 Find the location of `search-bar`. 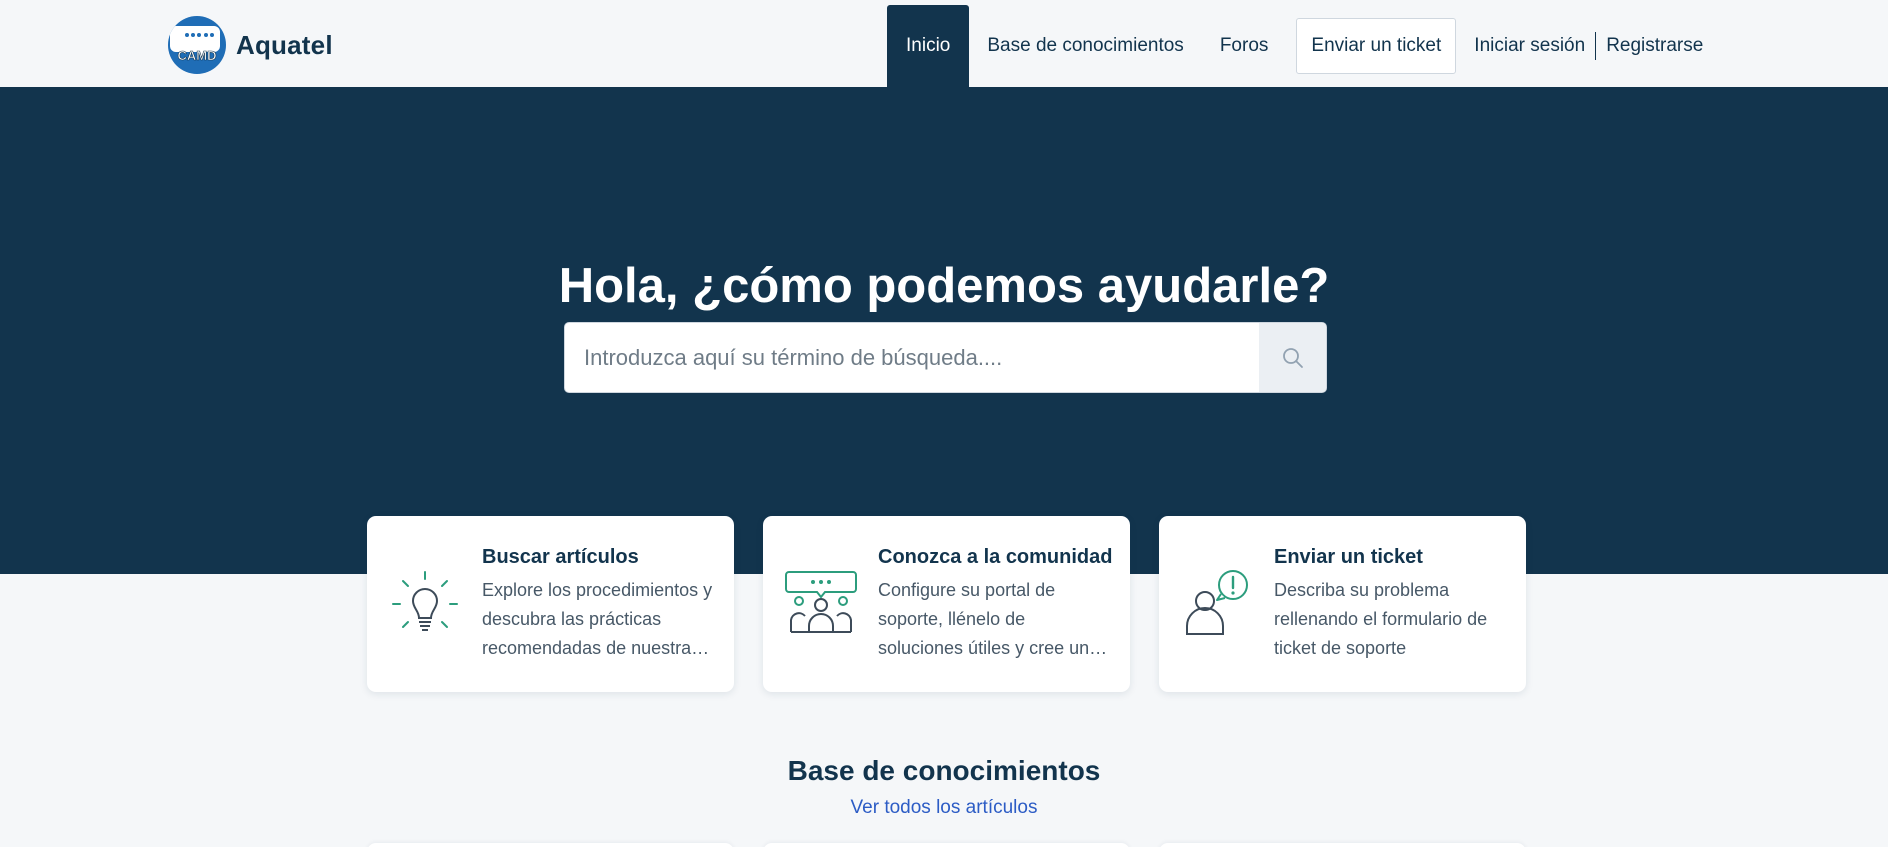

search-bar is located at coordinates (945, 357).